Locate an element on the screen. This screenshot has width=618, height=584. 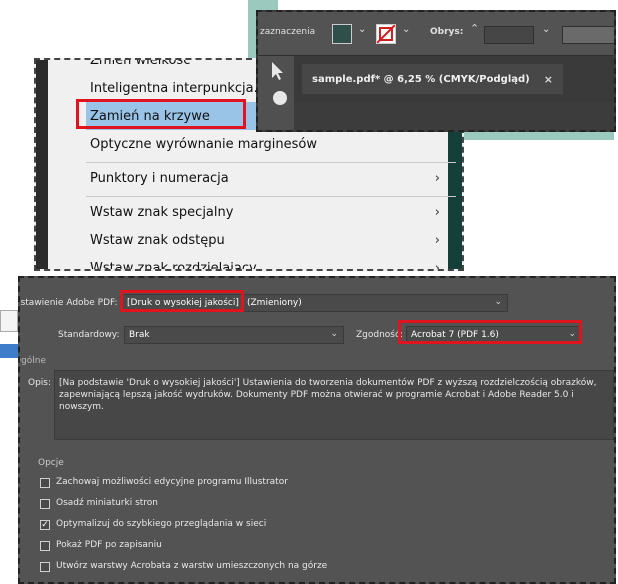
tools-panel is located at coordinates (276, 93).